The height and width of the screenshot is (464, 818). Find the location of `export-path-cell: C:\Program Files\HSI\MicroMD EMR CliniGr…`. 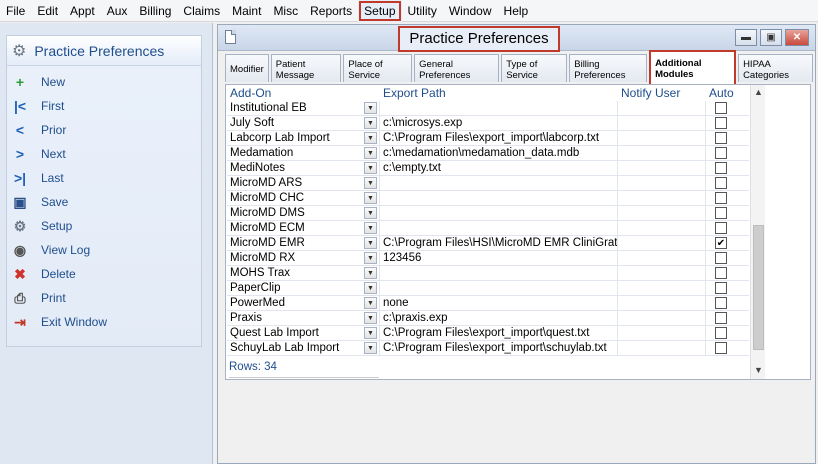

export-path-cell: C:\Program Files\HSI\MicroMD EMR CliniGr… is located at coordinates (499, 243).